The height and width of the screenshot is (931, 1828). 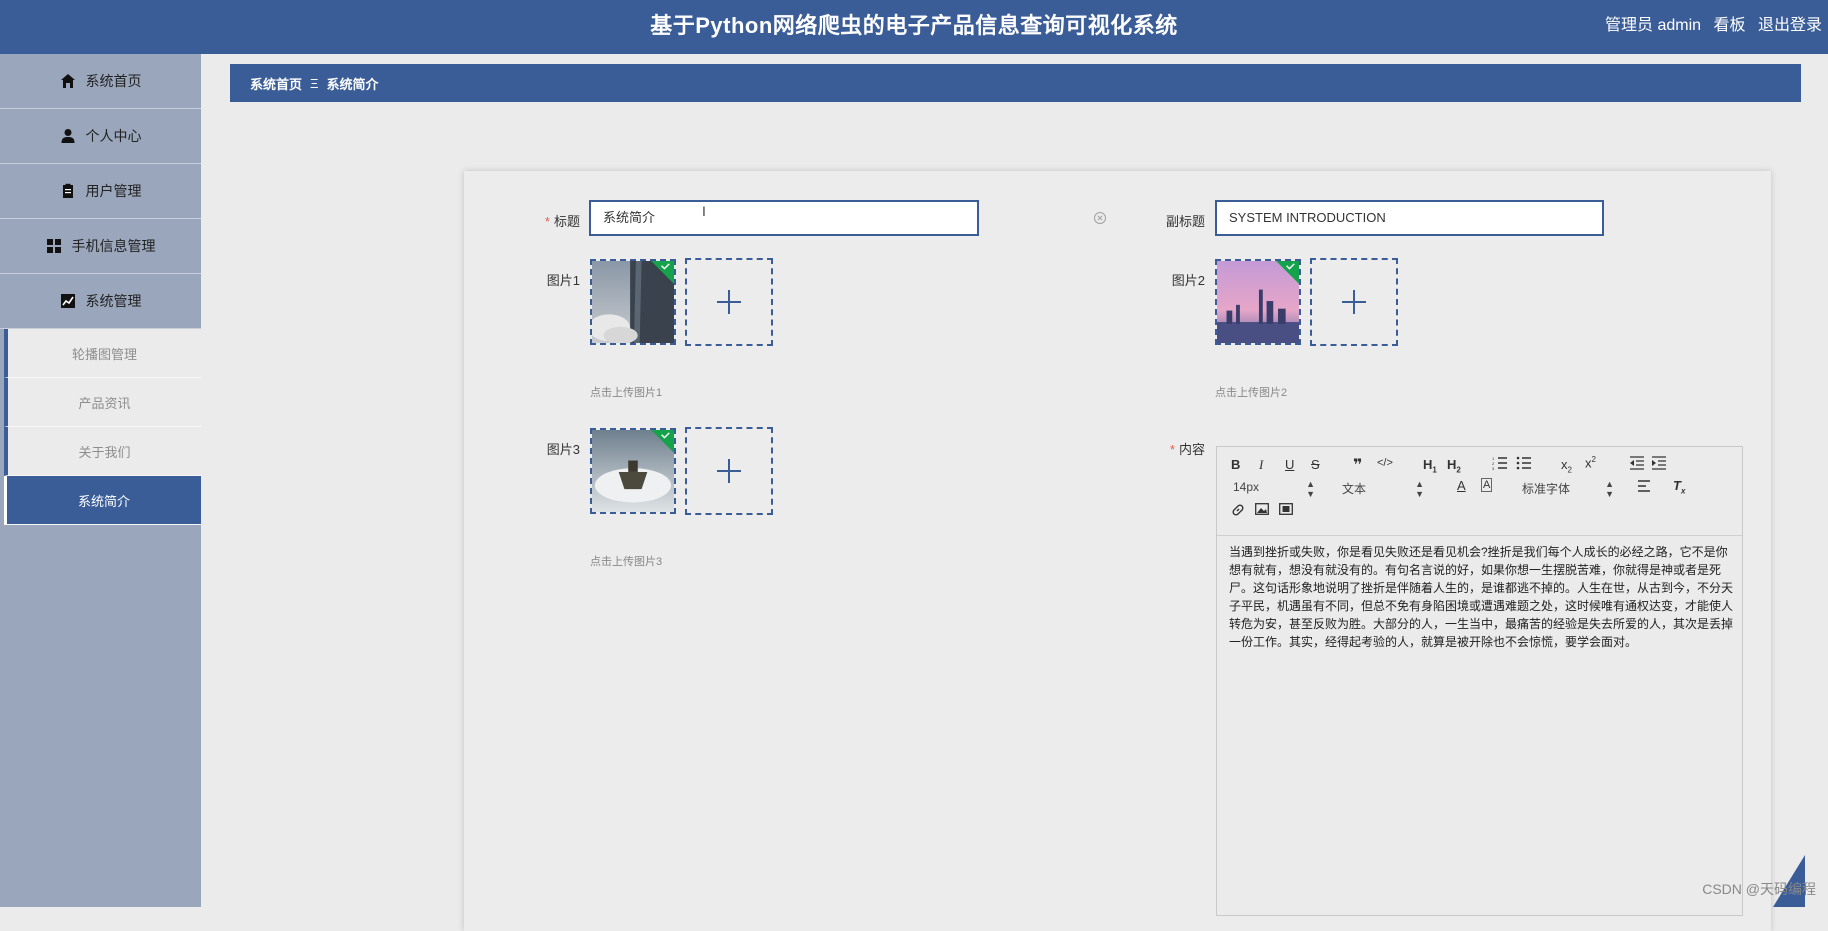 What do you see at coordinates (1790, 25) in the screenshot?
I see `logout-link: 退出登录` at bounding box center [1790, 25].